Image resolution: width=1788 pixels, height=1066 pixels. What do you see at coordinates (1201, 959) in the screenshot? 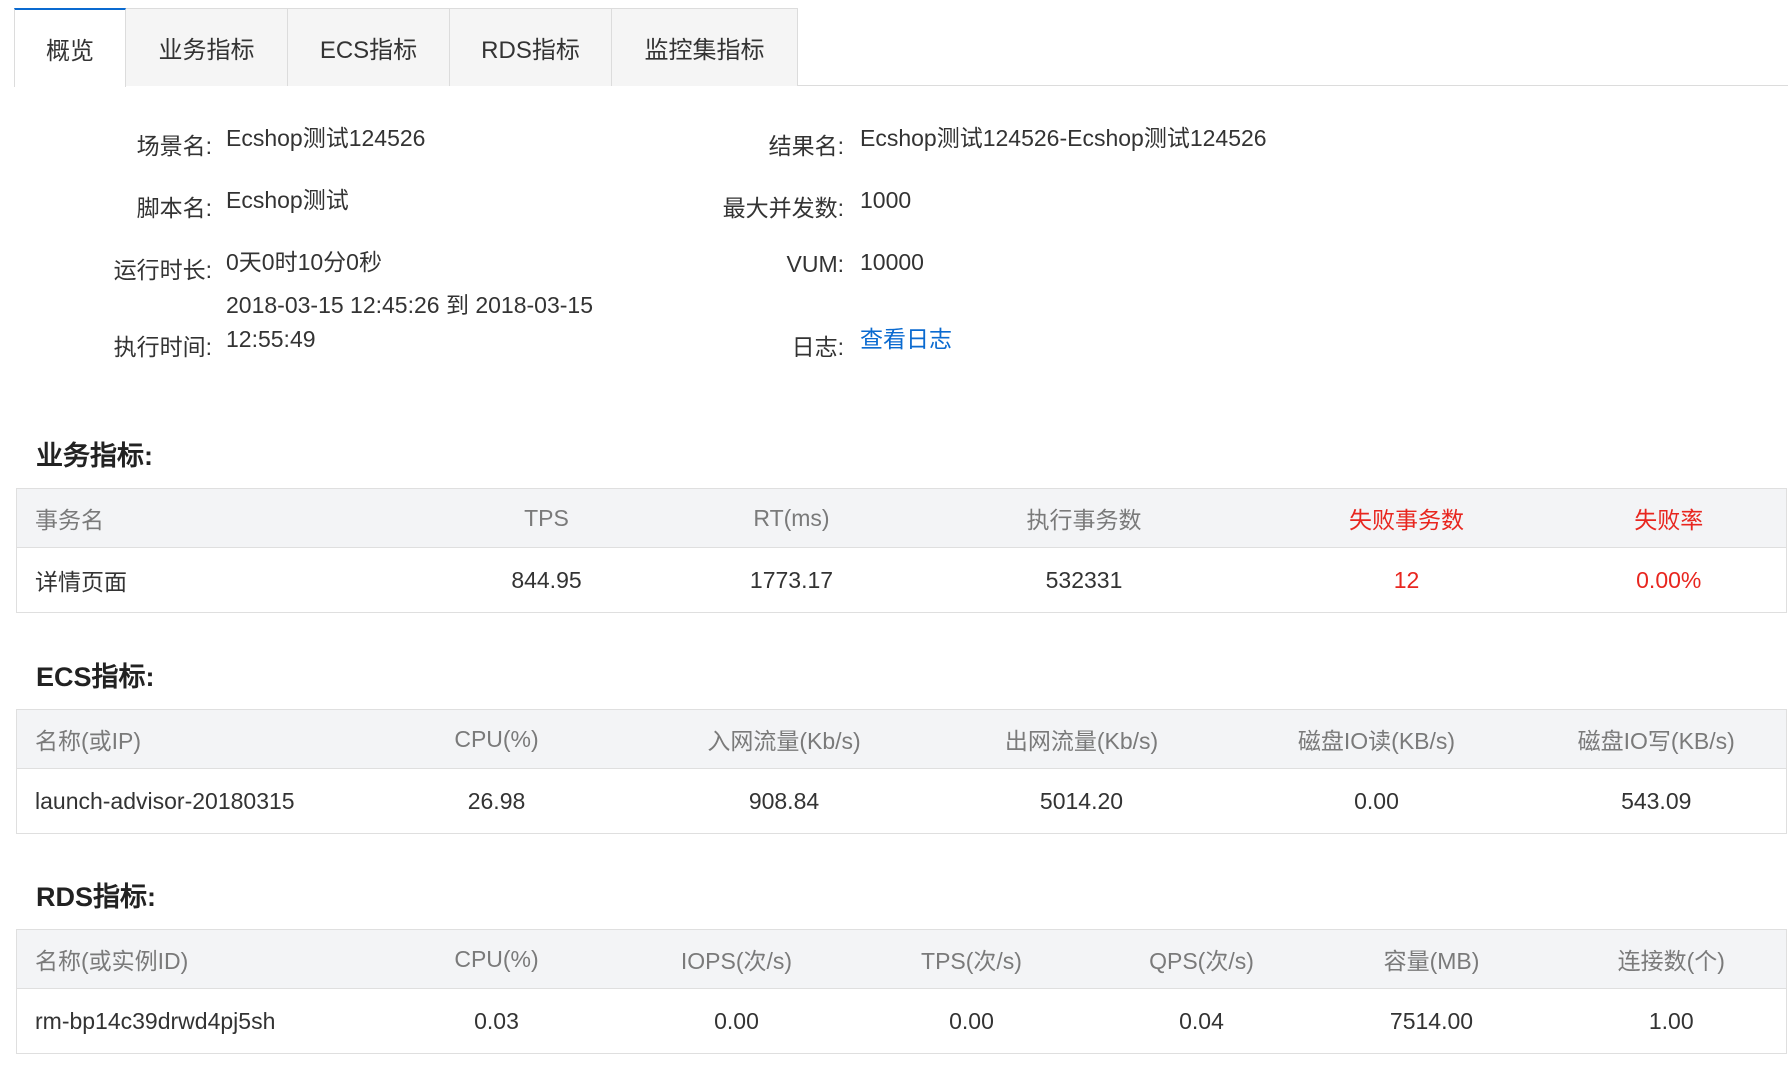
I see `col-qps: QPS(次/s)` at bounding box center [1201, 959].